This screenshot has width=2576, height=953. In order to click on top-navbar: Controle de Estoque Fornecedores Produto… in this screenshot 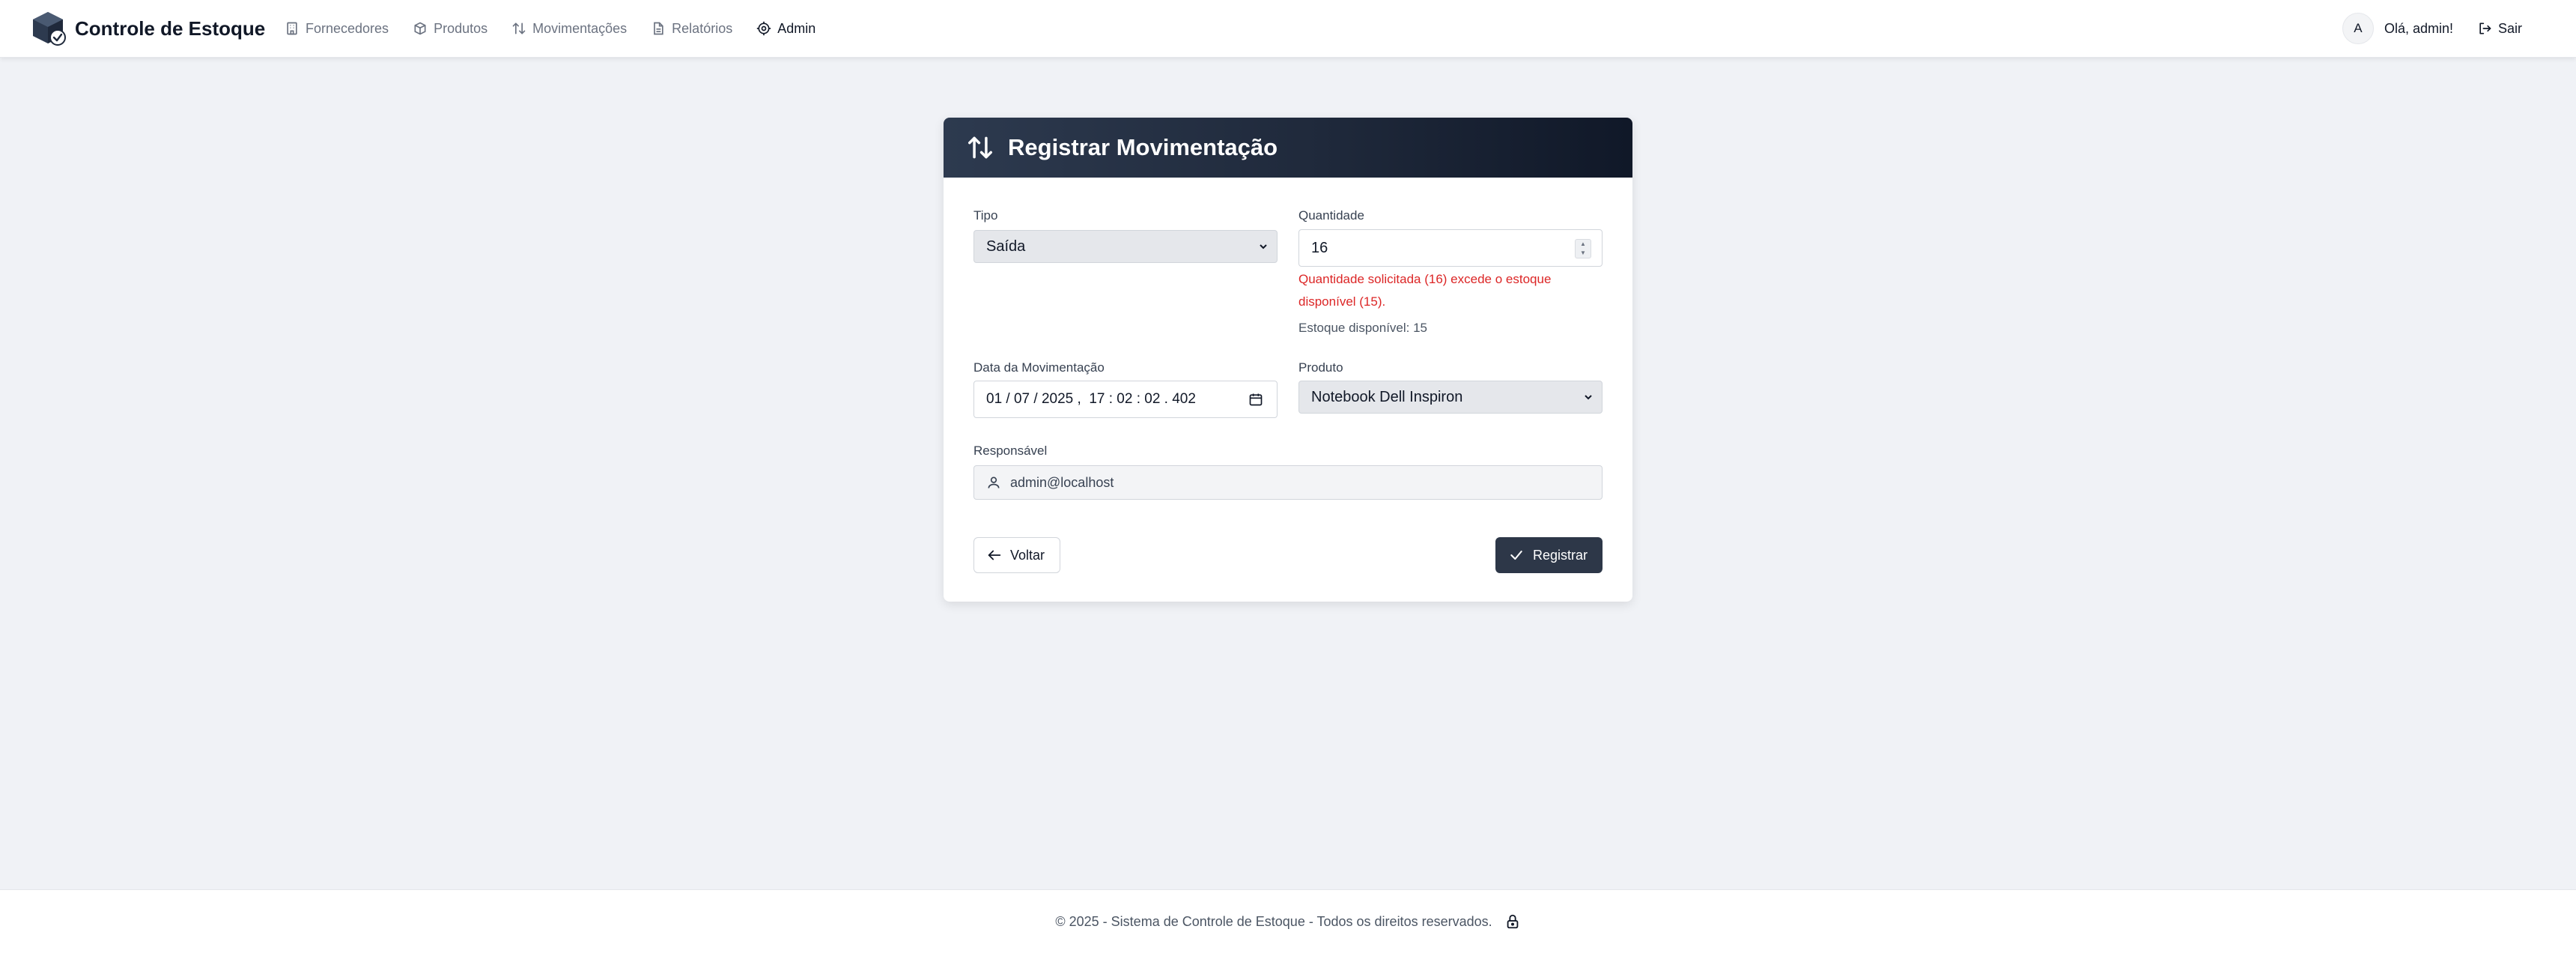, I will do `click(1288, 29)`.